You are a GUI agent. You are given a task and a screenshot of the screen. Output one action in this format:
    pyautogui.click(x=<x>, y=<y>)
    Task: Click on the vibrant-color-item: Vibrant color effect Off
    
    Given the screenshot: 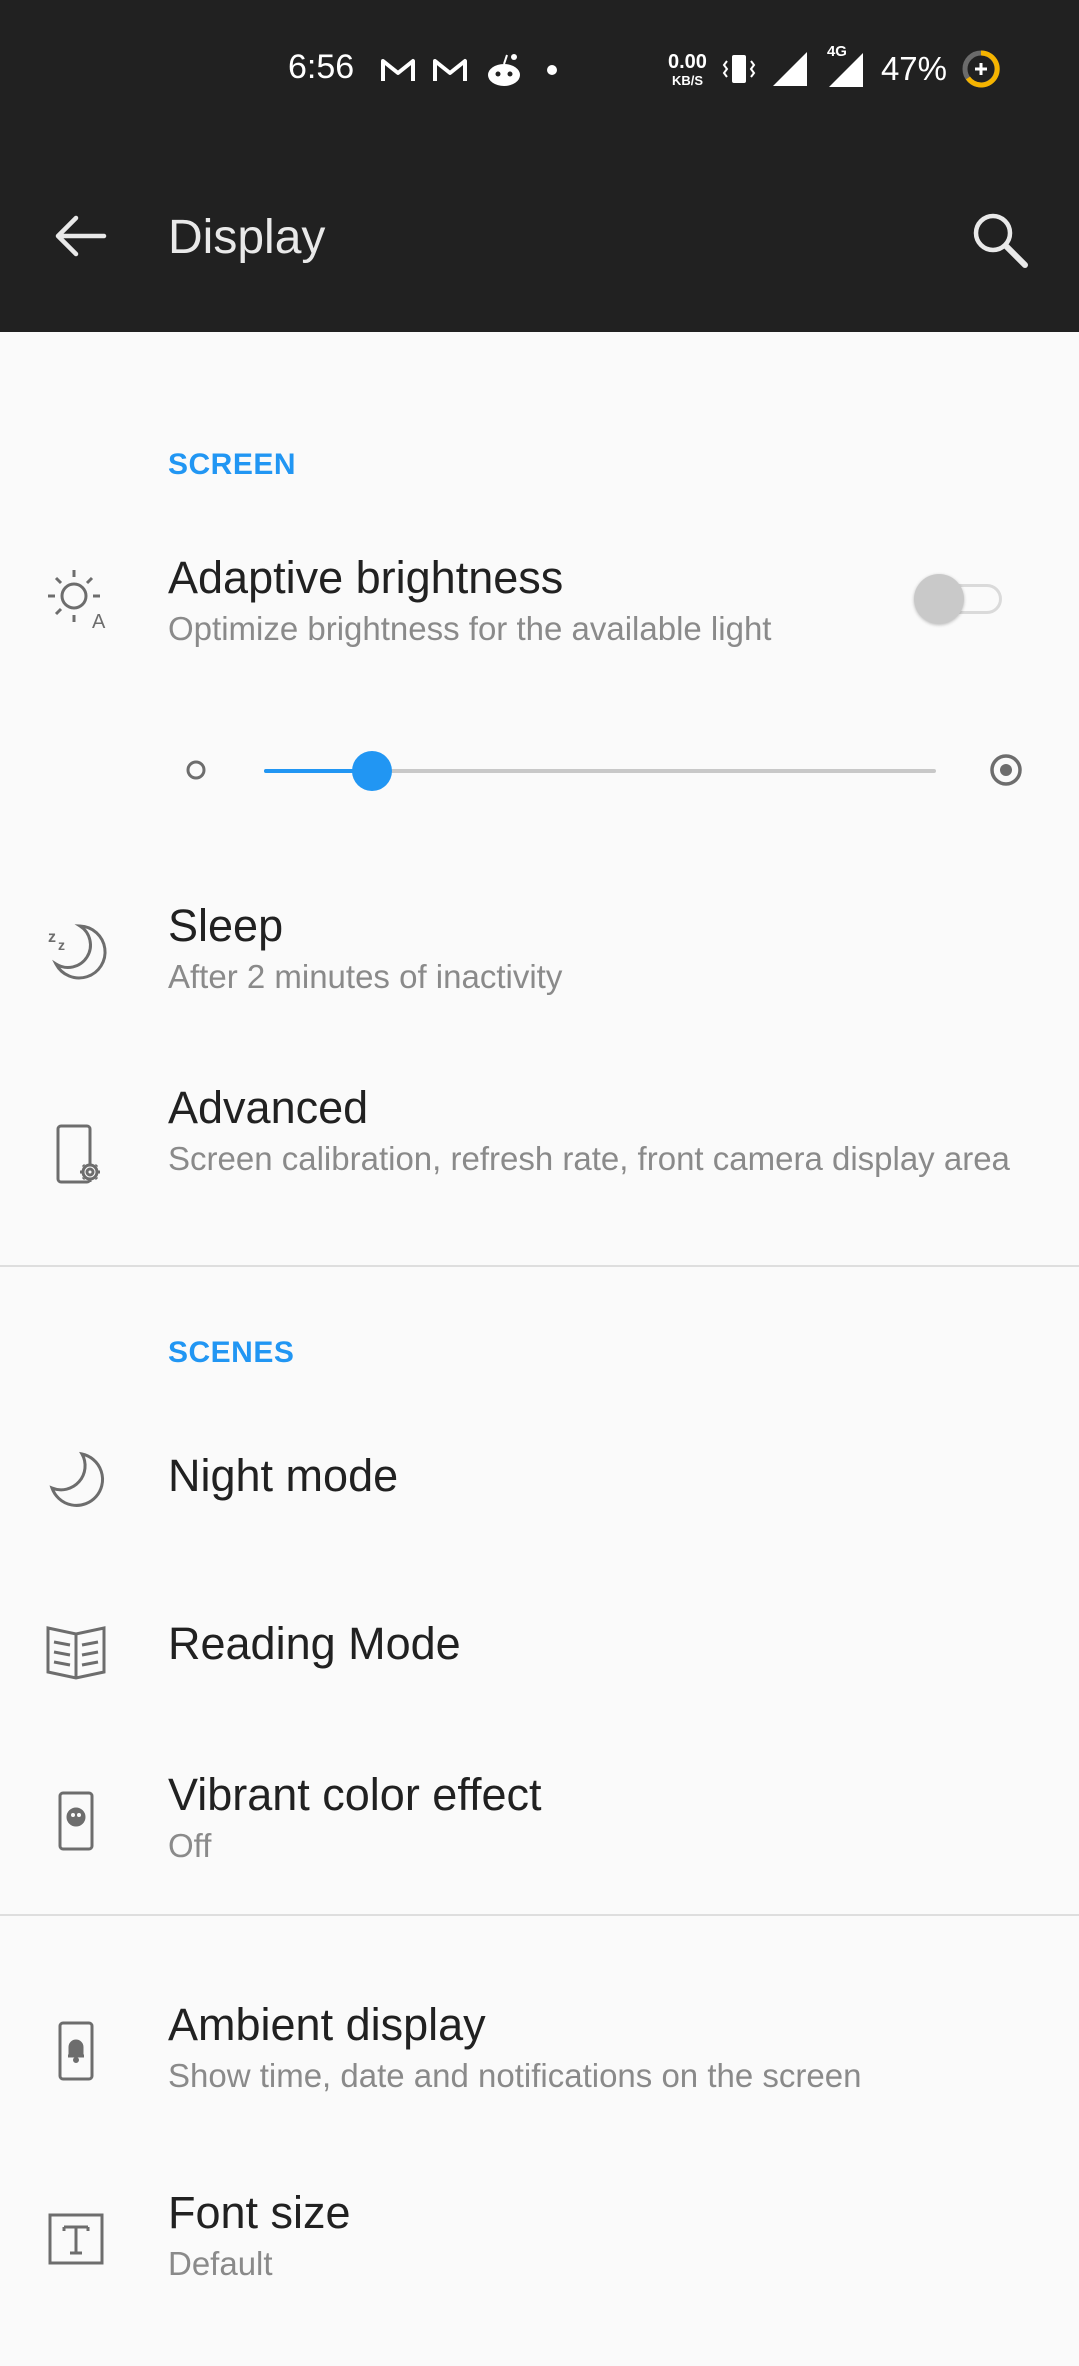 What is the action you would take?
    pyautogui.click(x=539, y=1825)
    